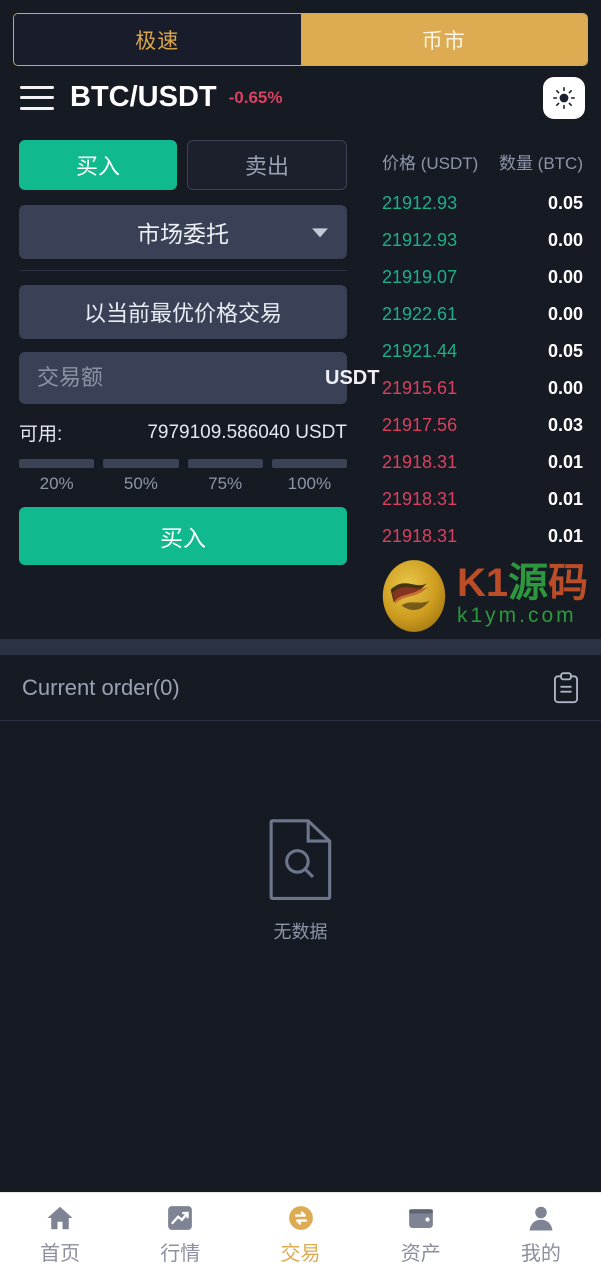  What do you see at coordinates (482, 425) in the screenshot?
I see `order-book-row: 21917.56 0.03` at bounding box center [482, 425].